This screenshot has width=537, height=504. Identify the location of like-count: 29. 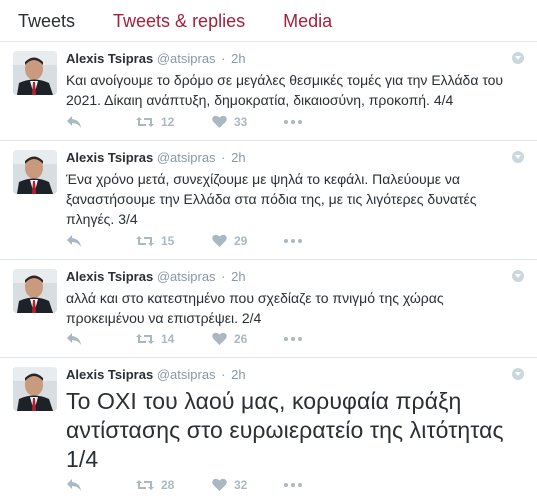
(241, 241).